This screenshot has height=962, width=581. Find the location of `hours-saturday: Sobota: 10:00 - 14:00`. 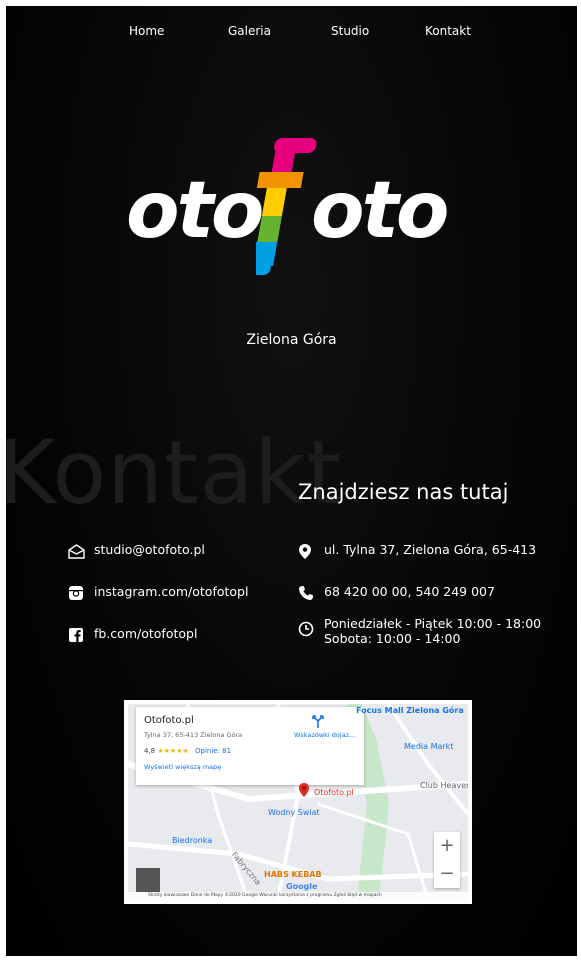

hours-saturday: Sobota: 10:00 - 14:00 is located at coordinates (392, 638).